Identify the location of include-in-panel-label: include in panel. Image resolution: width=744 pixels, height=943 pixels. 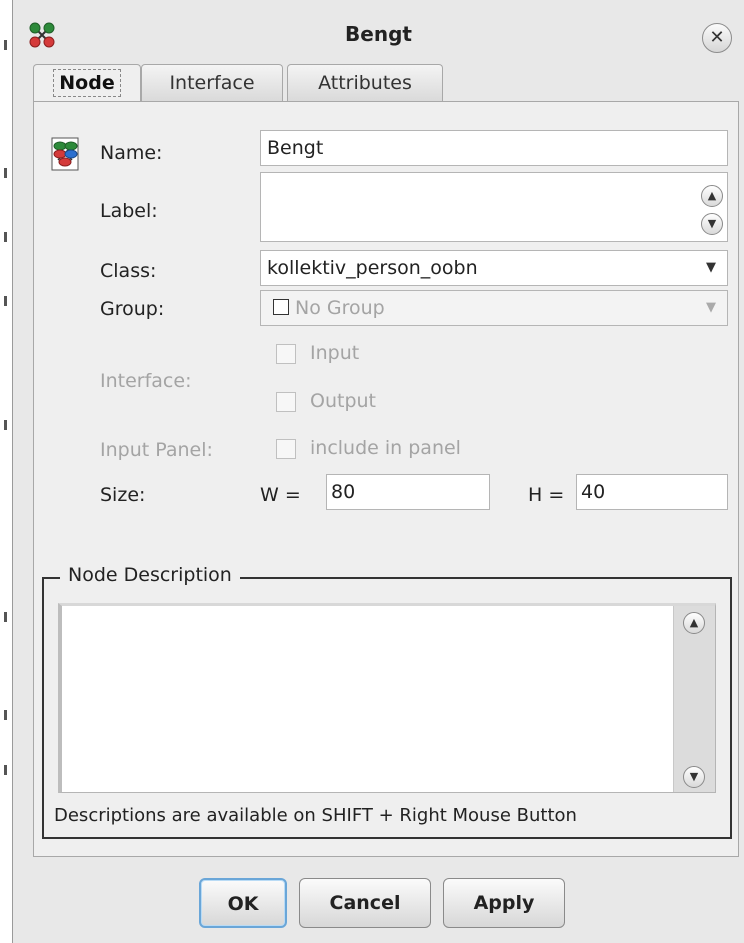
(385, 448).